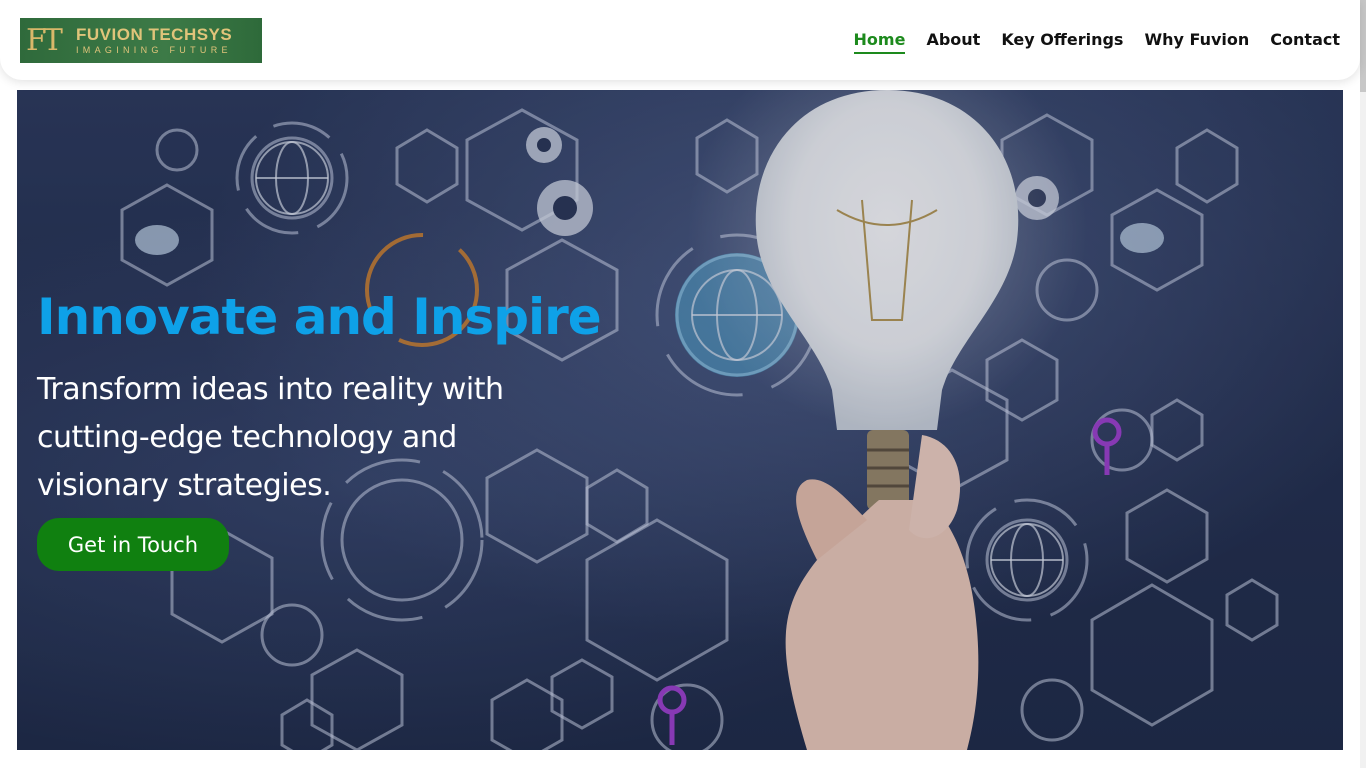  What do you see at coordinates (319, 317) in the screenshot?
I see `hero-title: Innovate and Inspire` at bounding box center [319, 317].